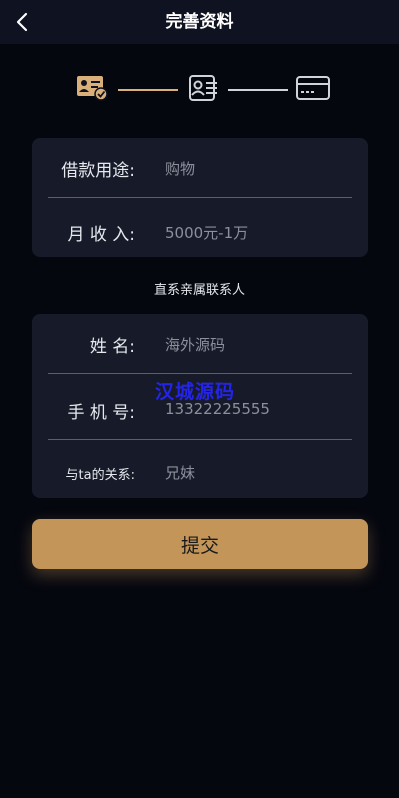  I want to click on loan-info-card: 借款用途: 购物 月 收 入: 5000元-1万, so click(200, 197).